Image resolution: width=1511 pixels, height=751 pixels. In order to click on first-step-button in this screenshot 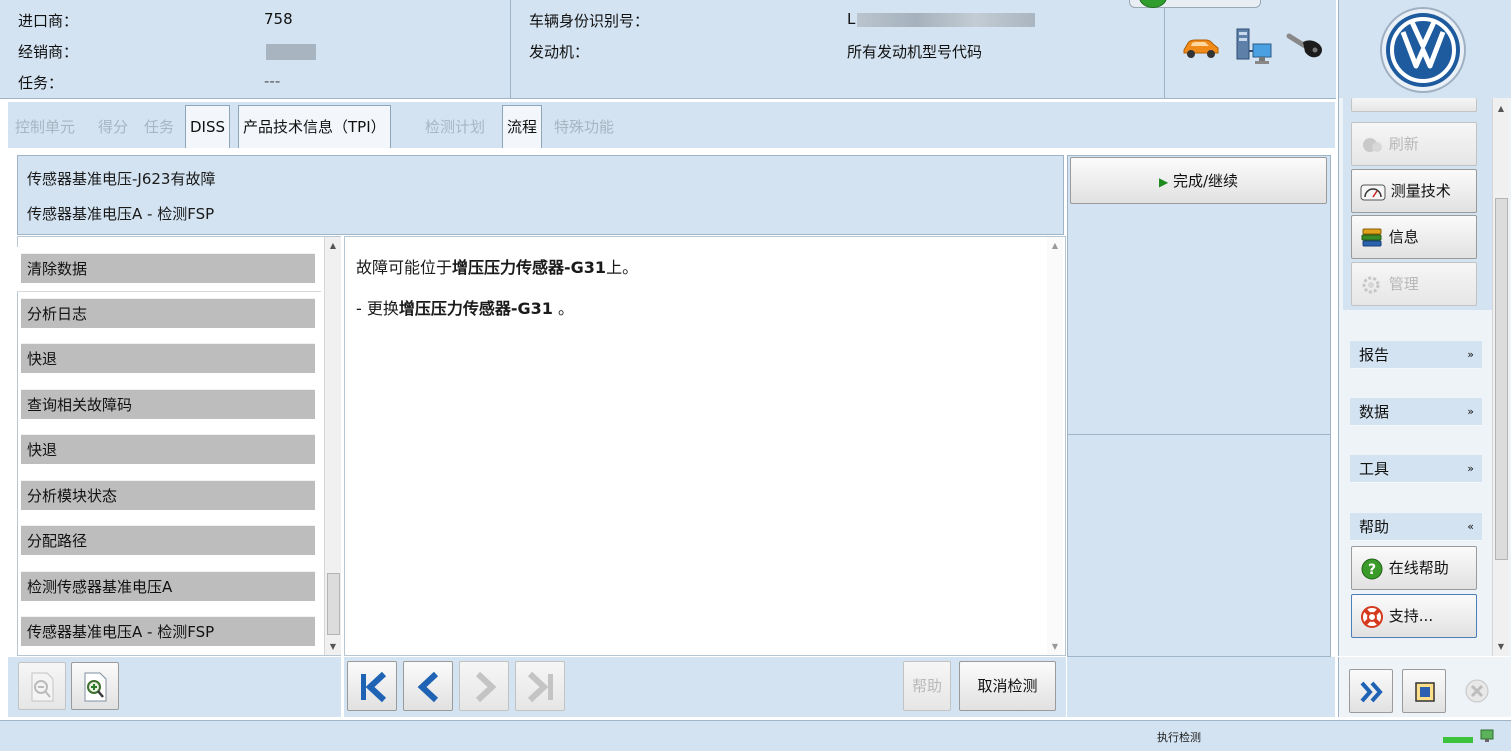, I will do `click(372, 686)`.